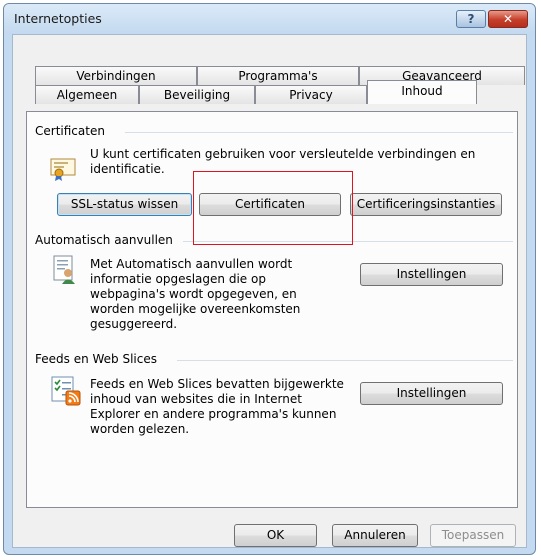  I want to click on feeds-icon, so click(66, 392).